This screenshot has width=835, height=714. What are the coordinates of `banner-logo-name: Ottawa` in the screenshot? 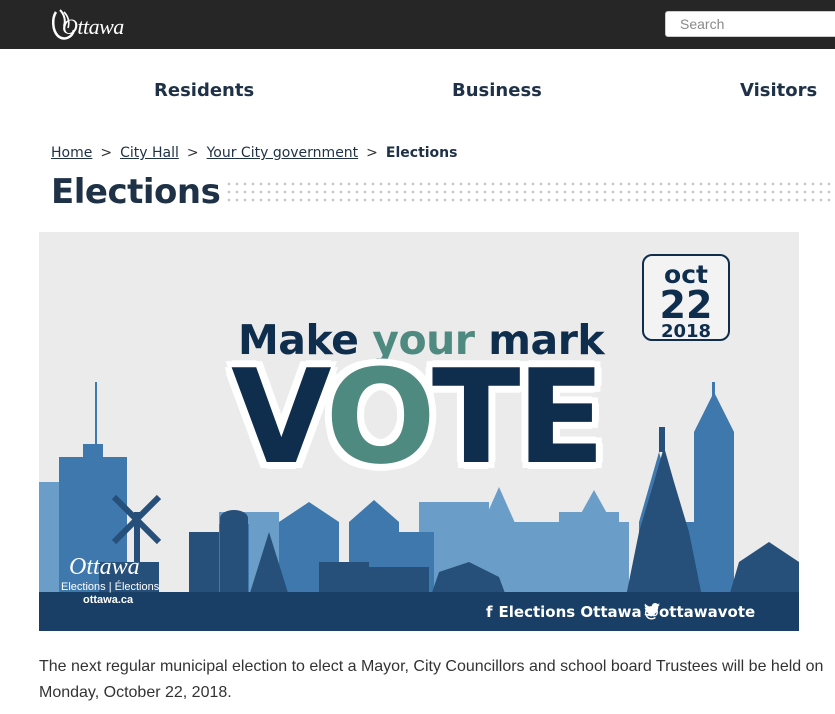 It's located at (104, 567).